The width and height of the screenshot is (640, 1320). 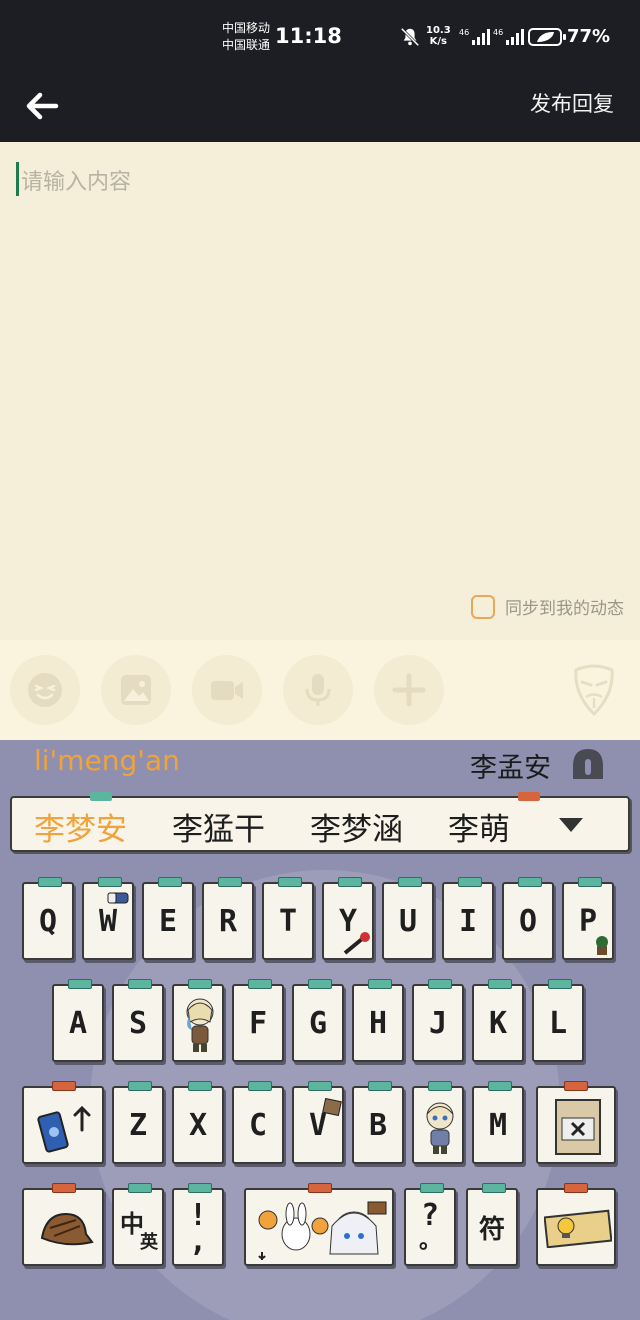 I want to click on voice-button, so click(x=318, y=690).